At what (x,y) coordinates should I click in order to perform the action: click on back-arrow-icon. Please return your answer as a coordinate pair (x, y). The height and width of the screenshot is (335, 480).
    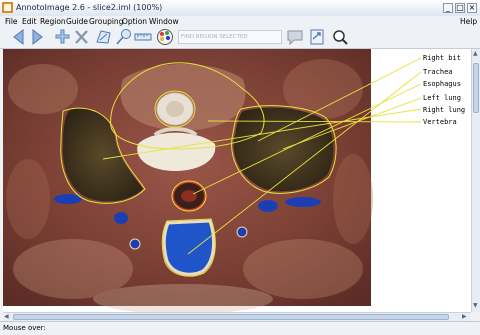
    Looking at the image, I should click on (18, 37).